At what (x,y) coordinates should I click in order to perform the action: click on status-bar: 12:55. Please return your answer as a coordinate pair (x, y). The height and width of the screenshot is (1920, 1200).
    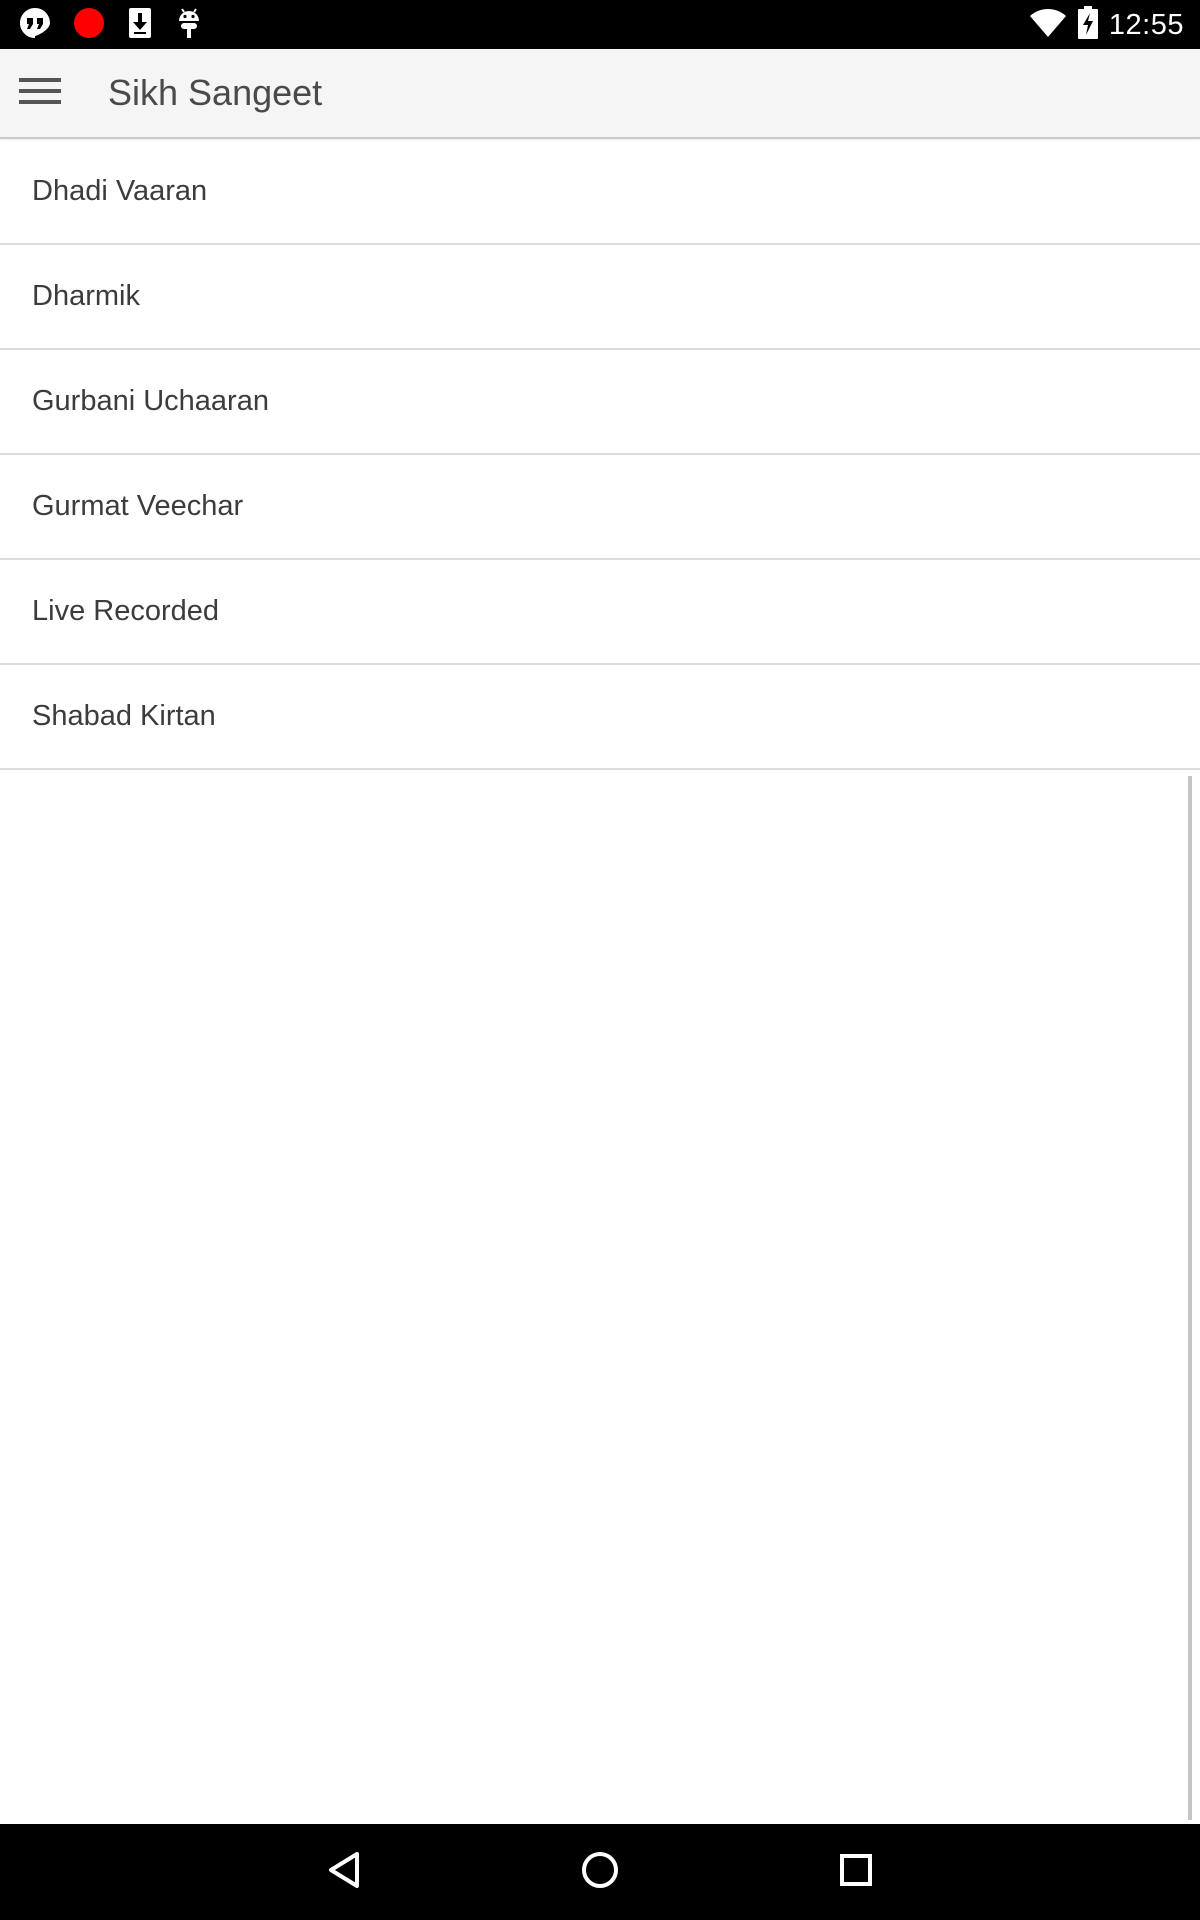
    Looking at the image, I should click on (600, 24).